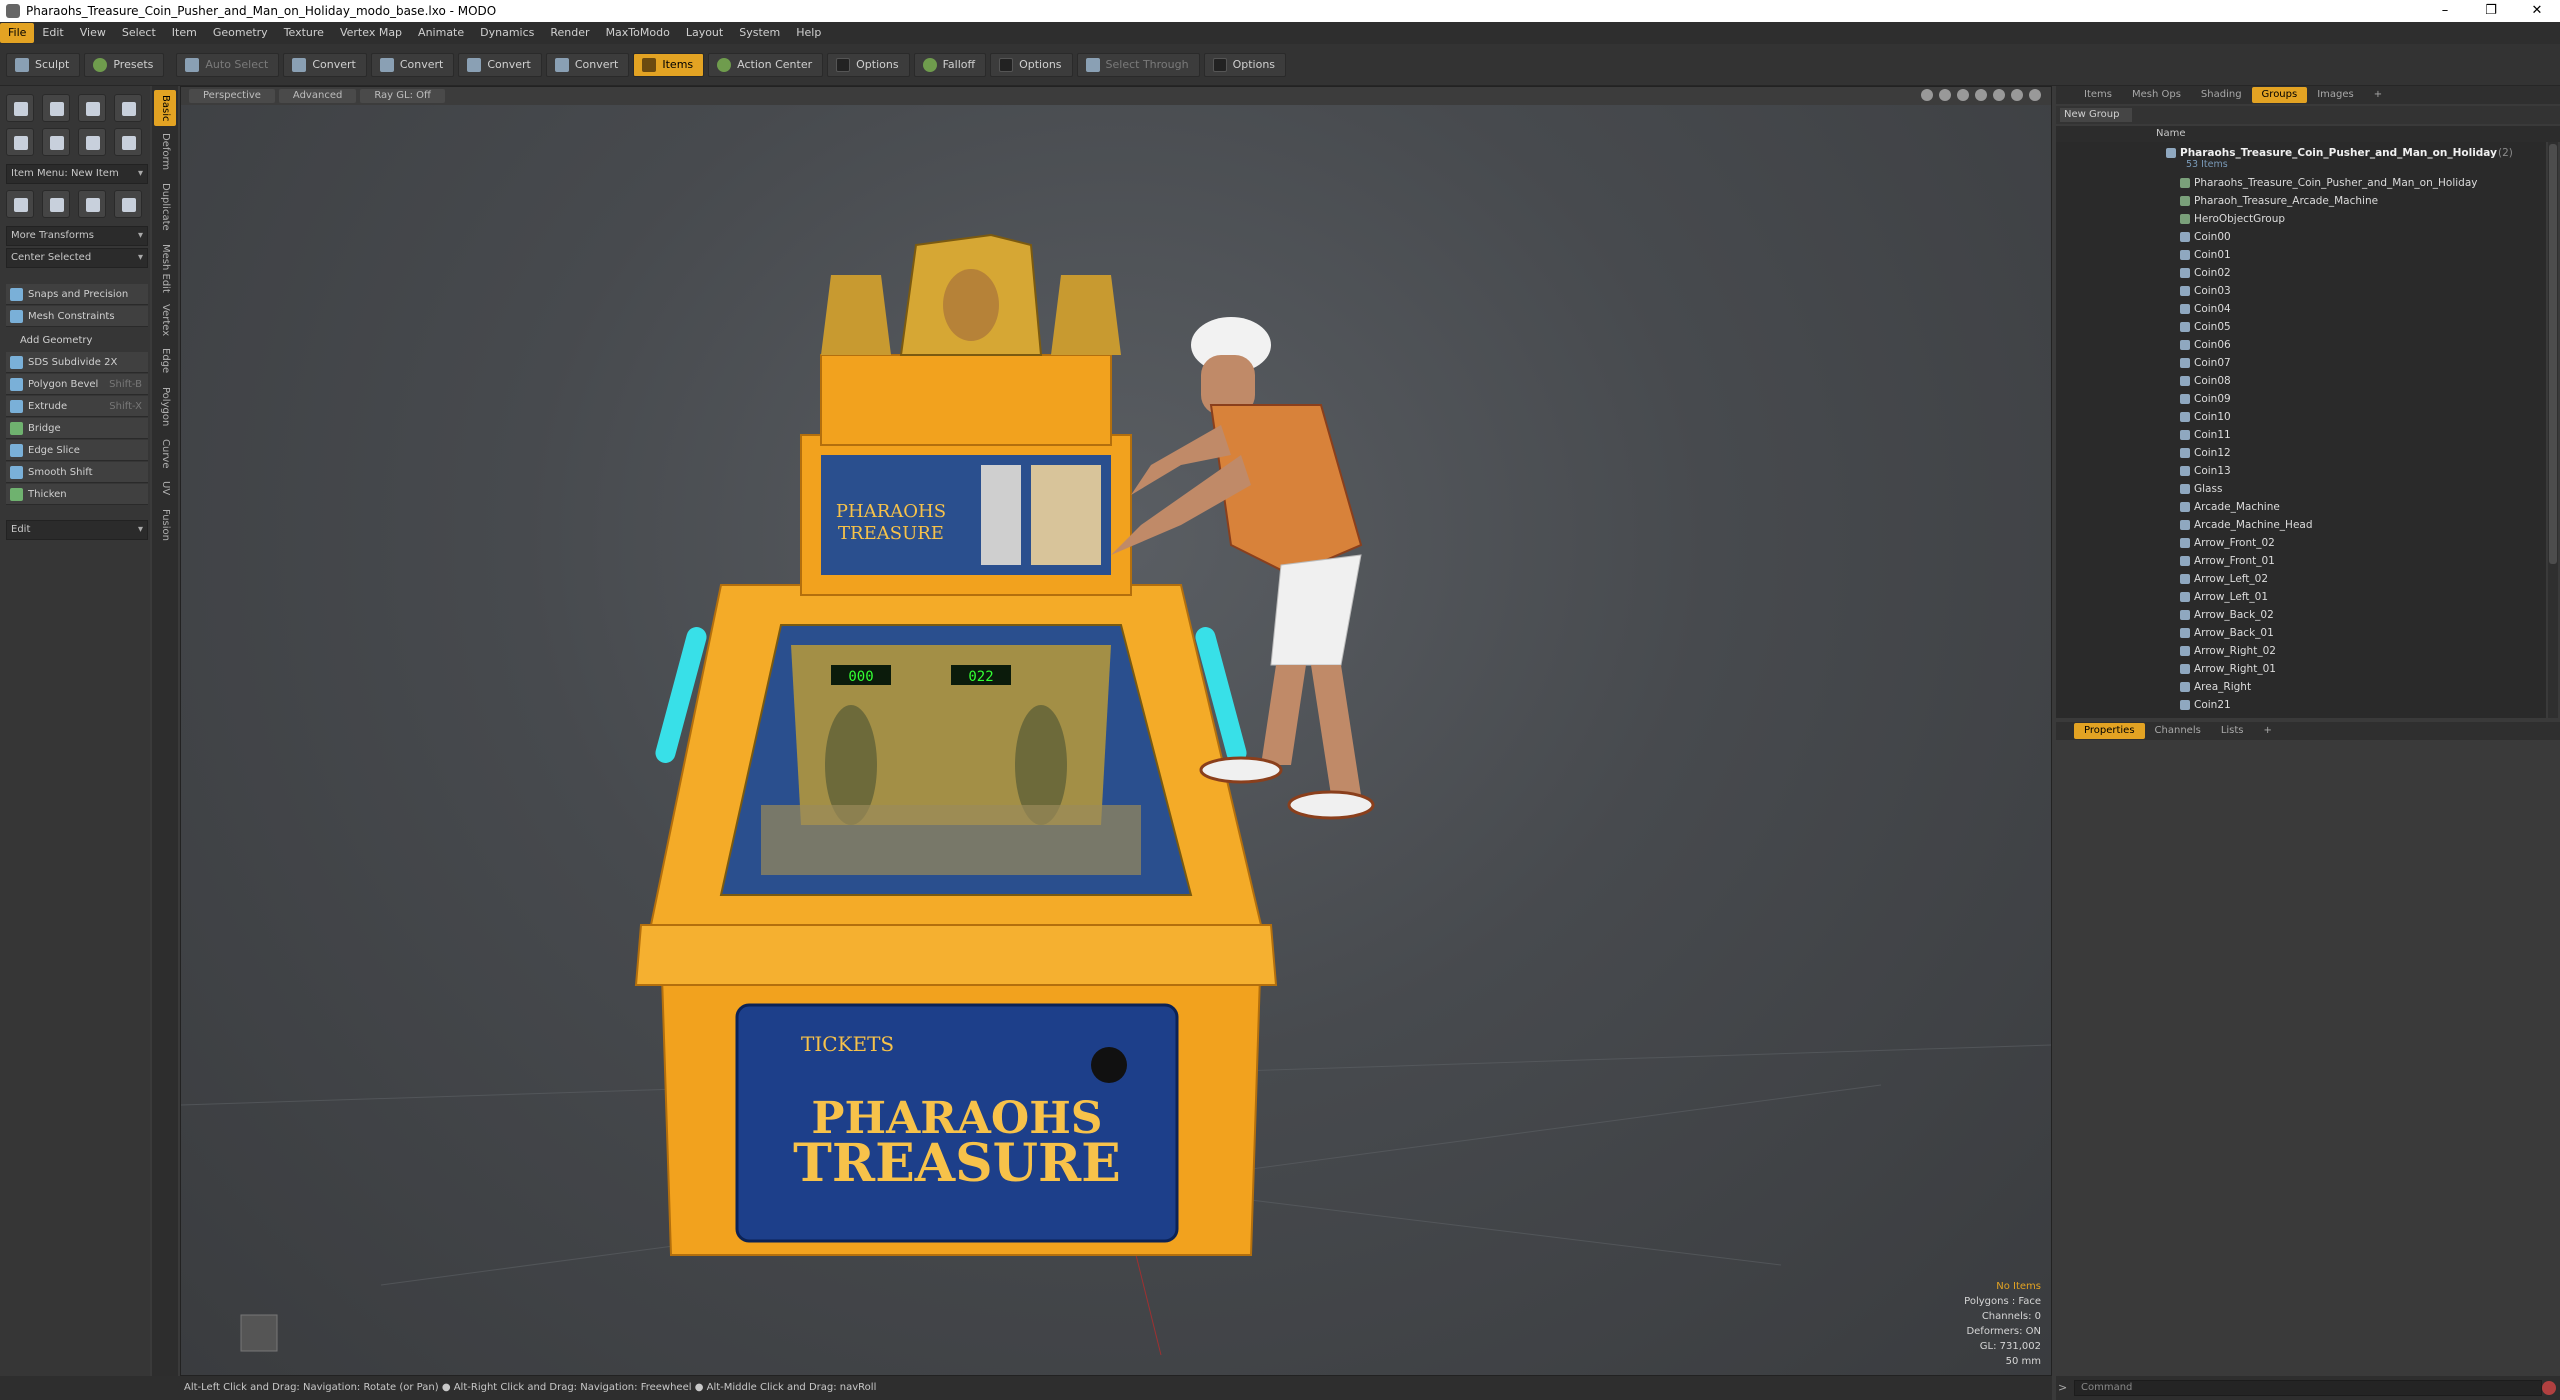 The height and width of the screenshot is (1400, 2560). What do you see at coordinates (128, 108) in the screenshot?
I see `cone-tool-icon` at bounding box center [128, 108].